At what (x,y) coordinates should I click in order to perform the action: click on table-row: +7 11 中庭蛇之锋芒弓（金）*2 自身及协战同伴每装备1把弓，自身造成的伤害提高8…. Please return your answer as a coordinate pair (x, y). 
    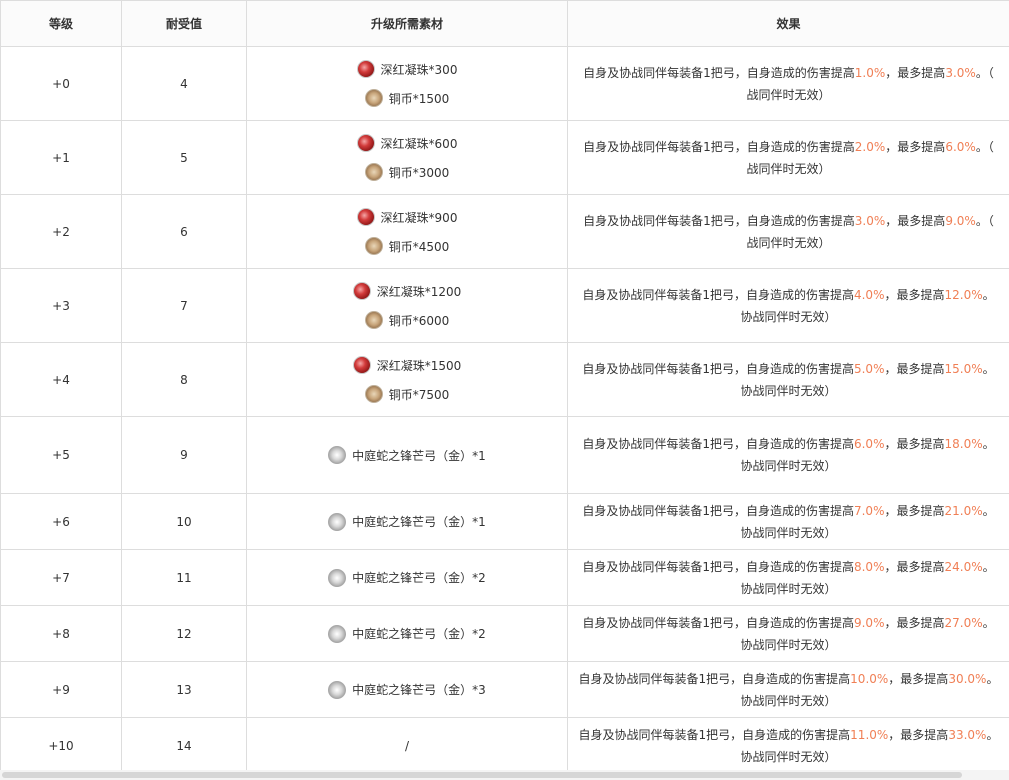
    Looking at the image, I should click on (504, 577).